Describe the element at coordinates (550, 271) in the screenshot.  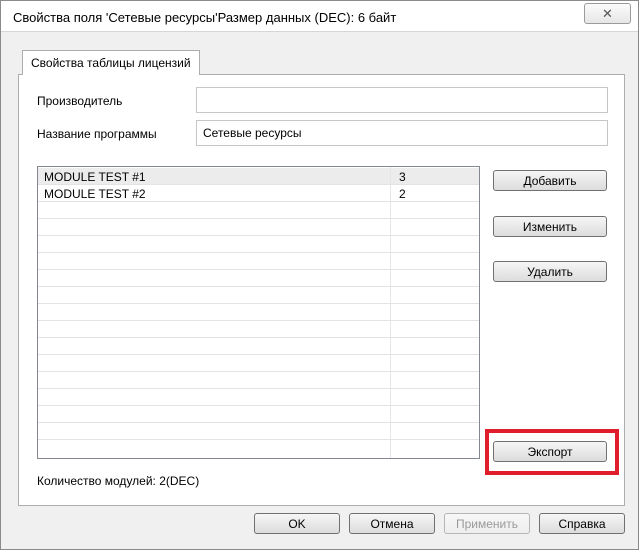
I see `delete-button: Удалить` at that location.